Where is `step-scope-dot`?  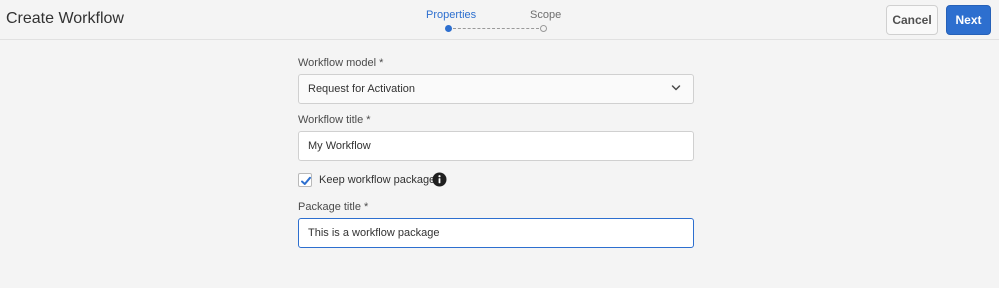 step-scope-dot is located at coordinates (543, 28).